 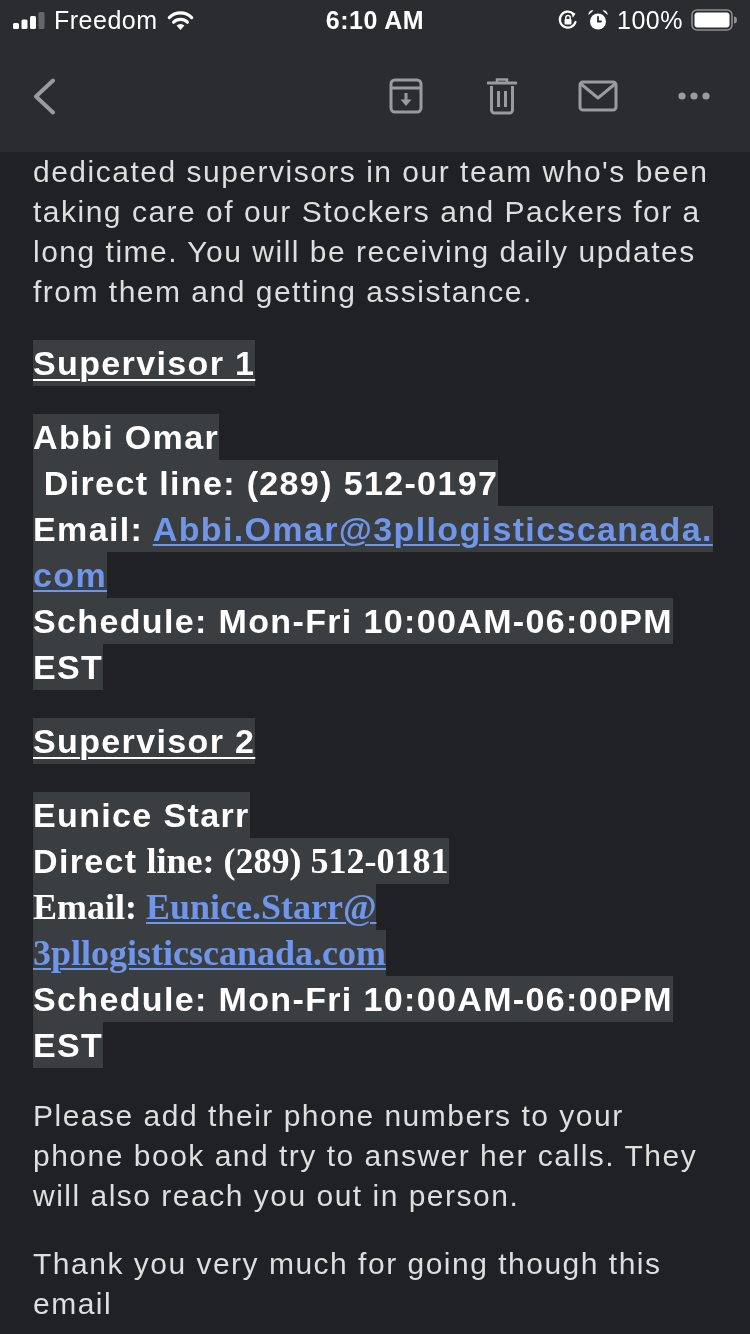 What do you see at coordinates (209, 953) in the screenshot?
I see `email-link: 3pllogisticscanada.com` at bounding box center [209, 953].